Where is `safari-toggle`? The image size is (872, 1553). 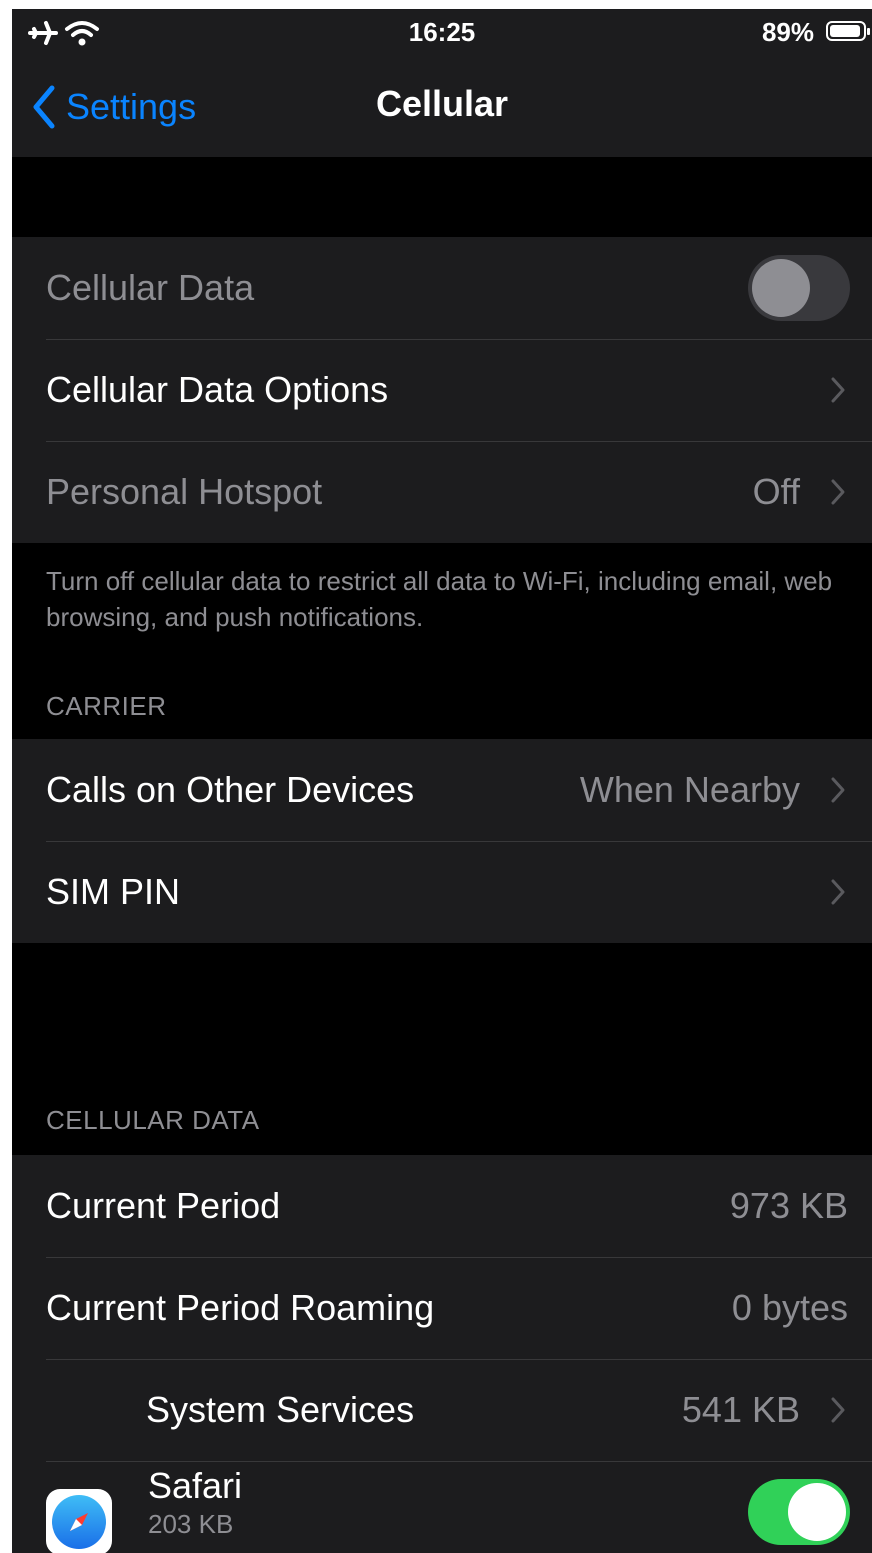
safari-toggle is located at coordinates (799, 1512).